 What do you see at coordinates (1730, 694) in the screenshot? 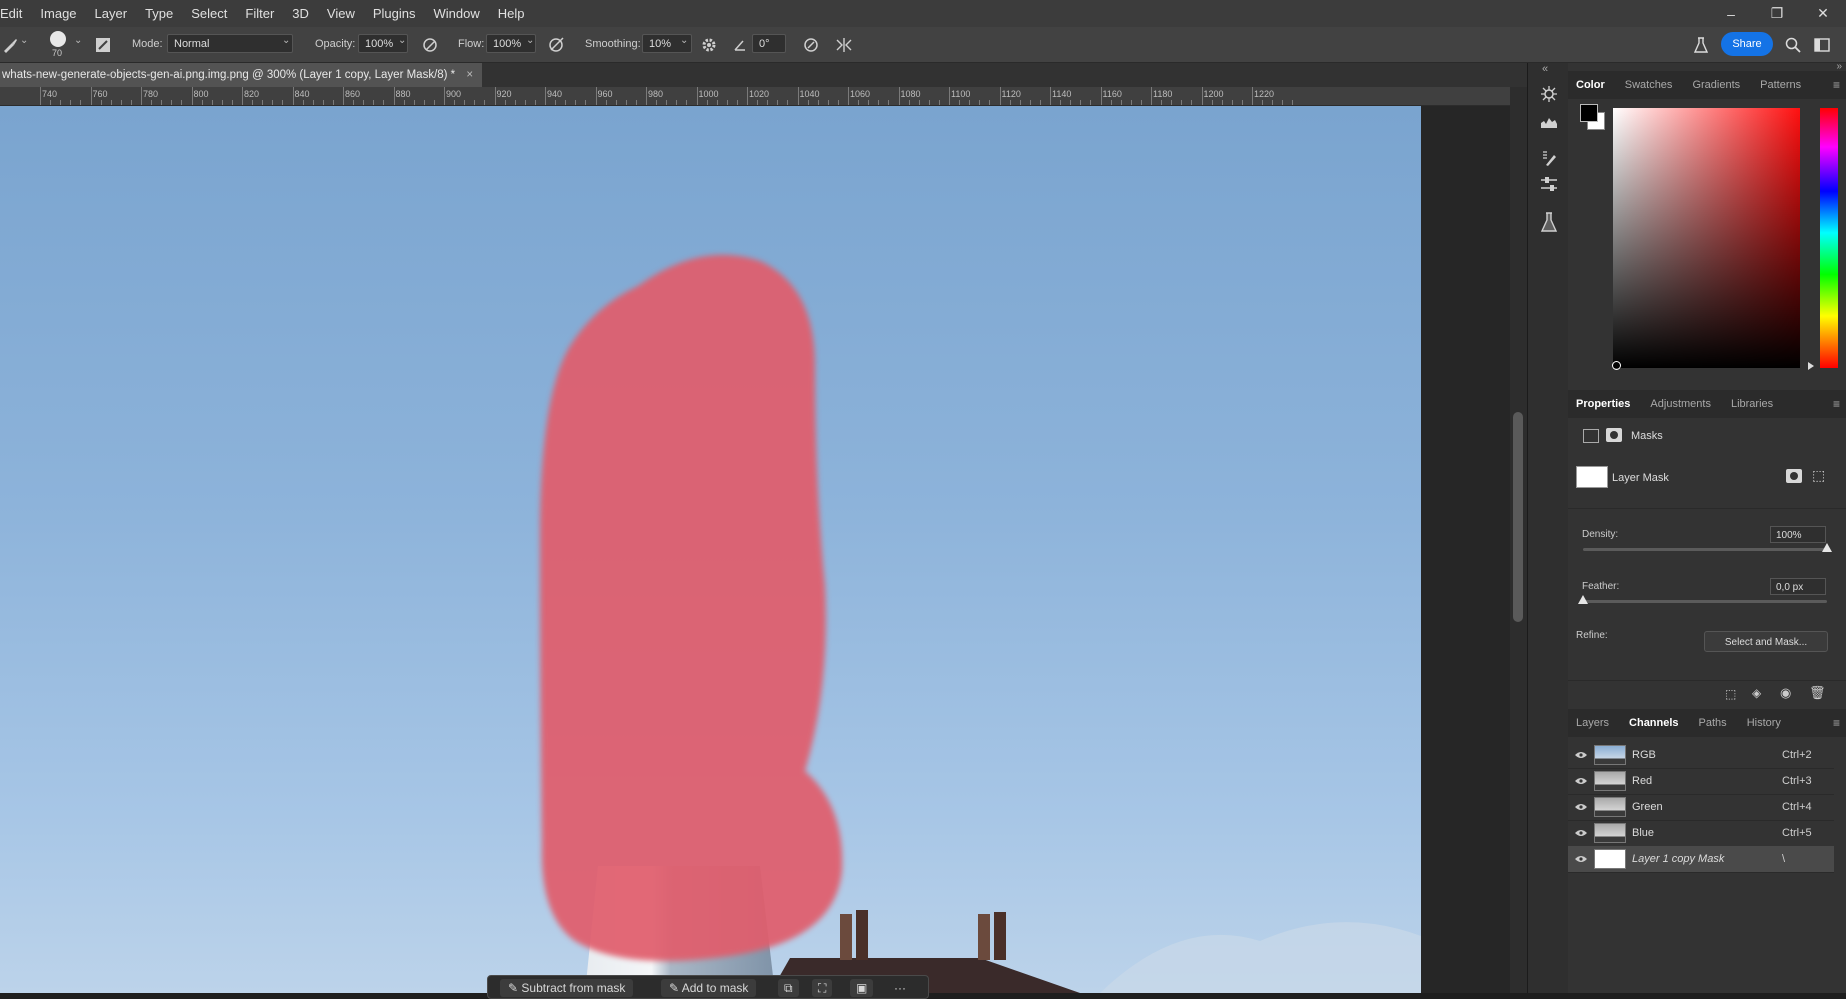
I see `load-selection-icon: ⬚` at bounding box center [1730, 694].